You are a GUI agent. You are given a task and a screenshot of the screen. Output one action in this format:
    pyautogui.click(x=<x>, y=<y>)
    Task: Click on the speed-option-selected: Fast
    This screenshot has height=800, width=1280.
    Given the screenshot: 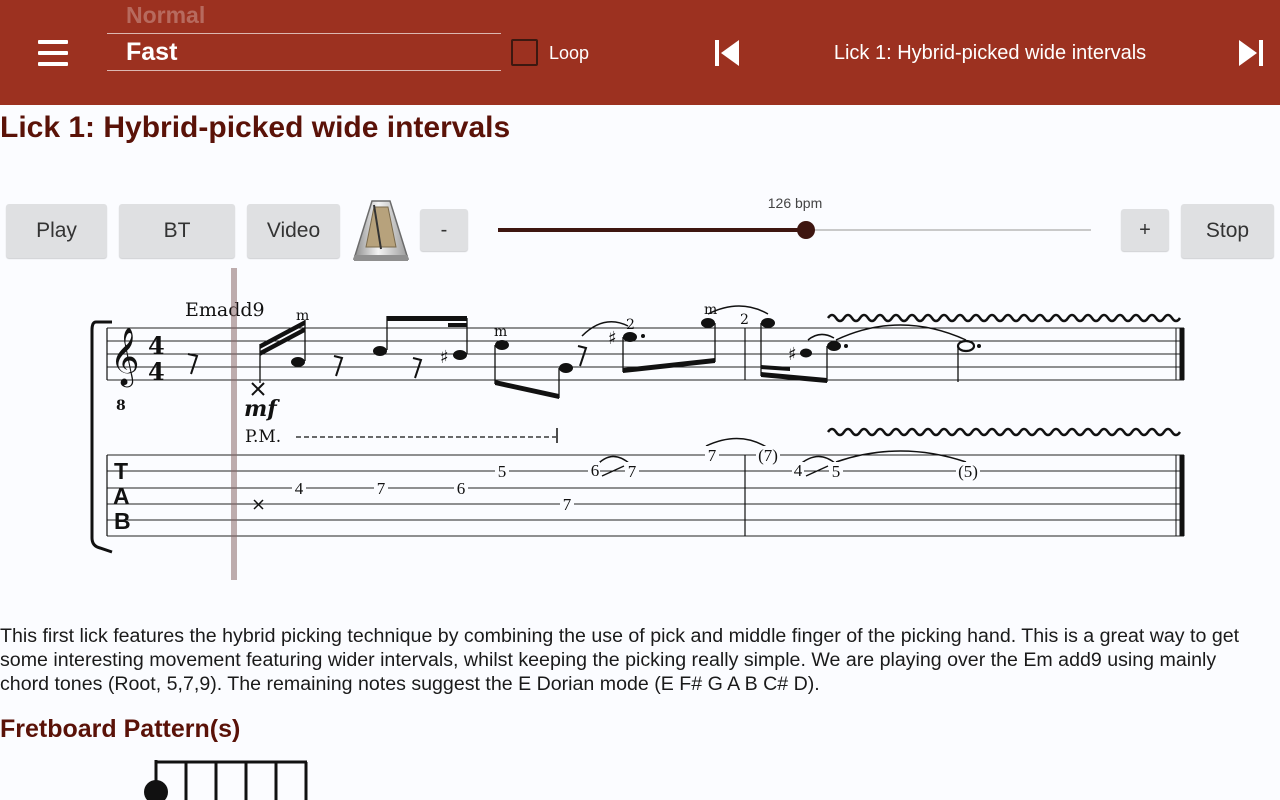 What is the action you would take?
    pyautogui.click(x=151, y=52)
    